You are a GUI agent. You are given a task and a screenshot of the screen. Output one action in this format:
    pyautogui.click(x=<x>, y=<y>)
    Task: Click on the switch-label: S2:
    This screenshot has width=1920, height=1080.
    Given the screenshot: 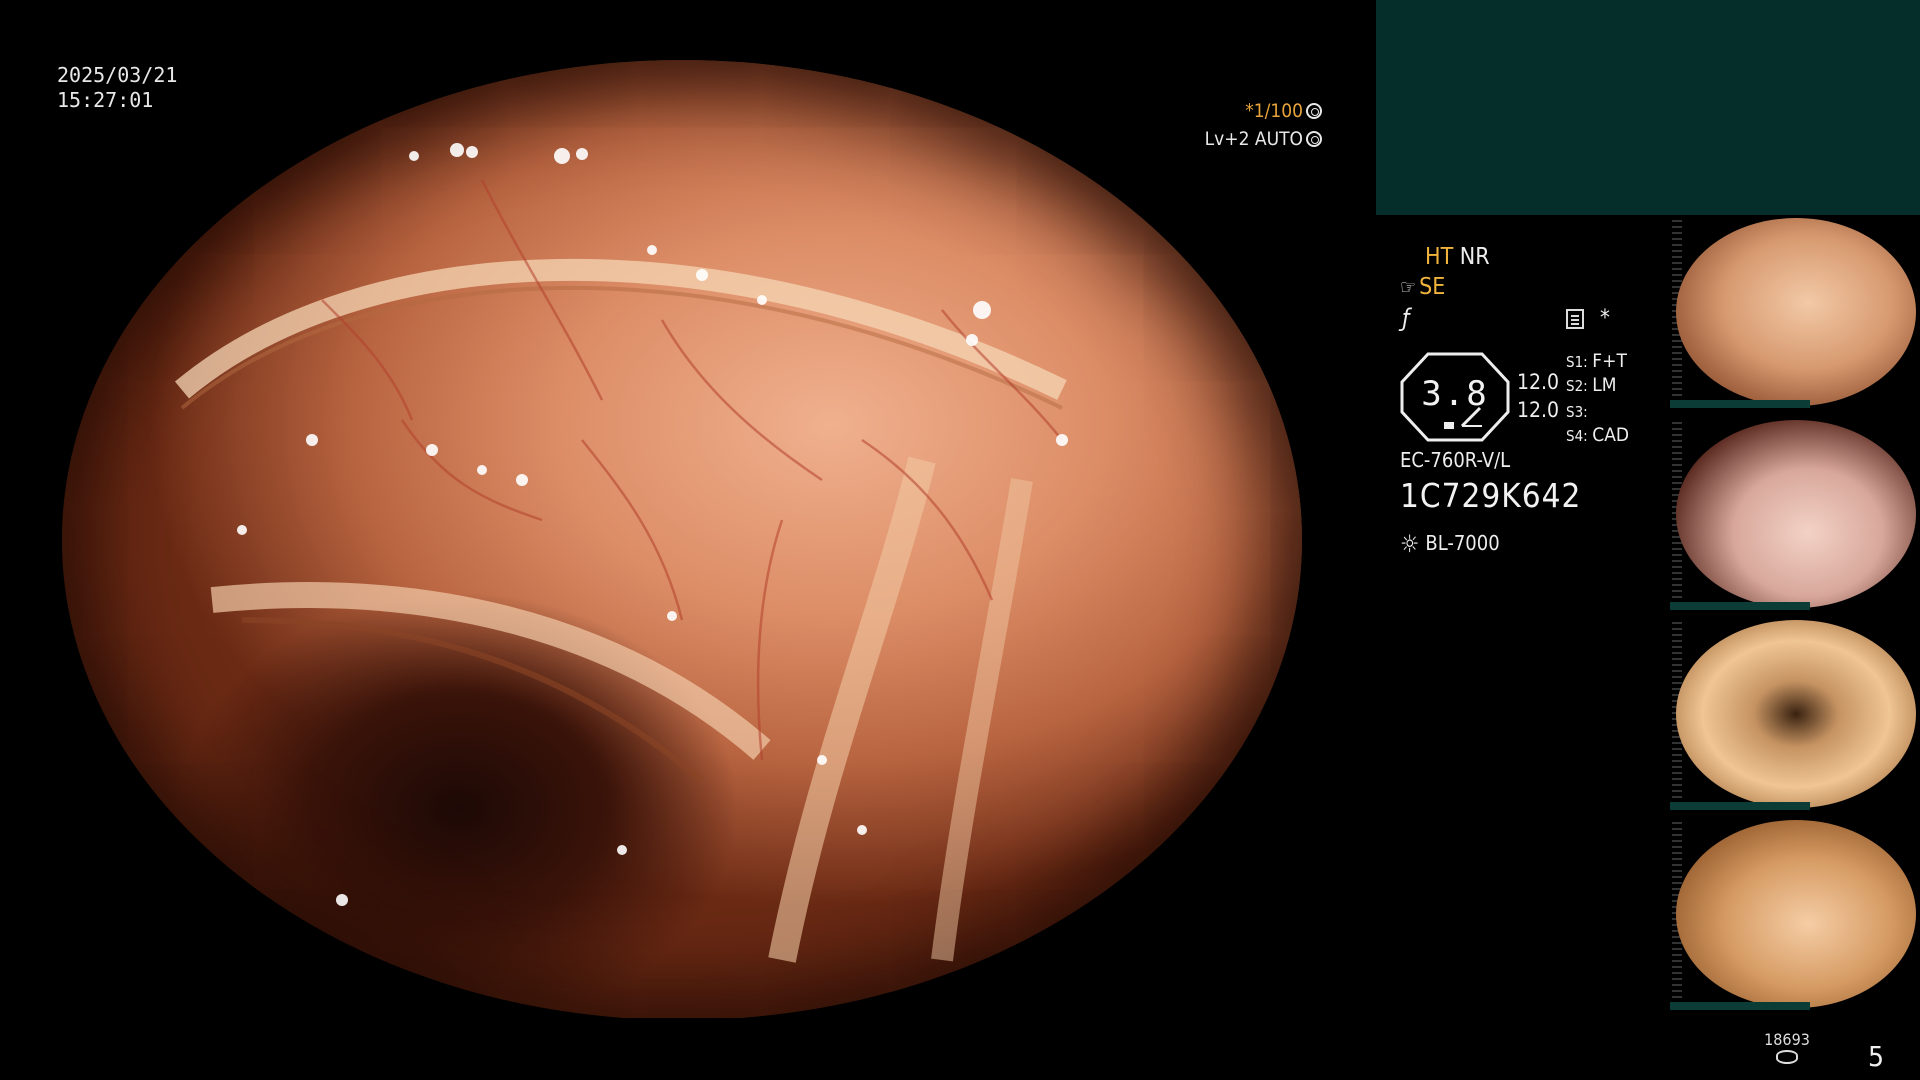 What is the action you would take?
    pyautogui.click(x=1577, y=386)
    